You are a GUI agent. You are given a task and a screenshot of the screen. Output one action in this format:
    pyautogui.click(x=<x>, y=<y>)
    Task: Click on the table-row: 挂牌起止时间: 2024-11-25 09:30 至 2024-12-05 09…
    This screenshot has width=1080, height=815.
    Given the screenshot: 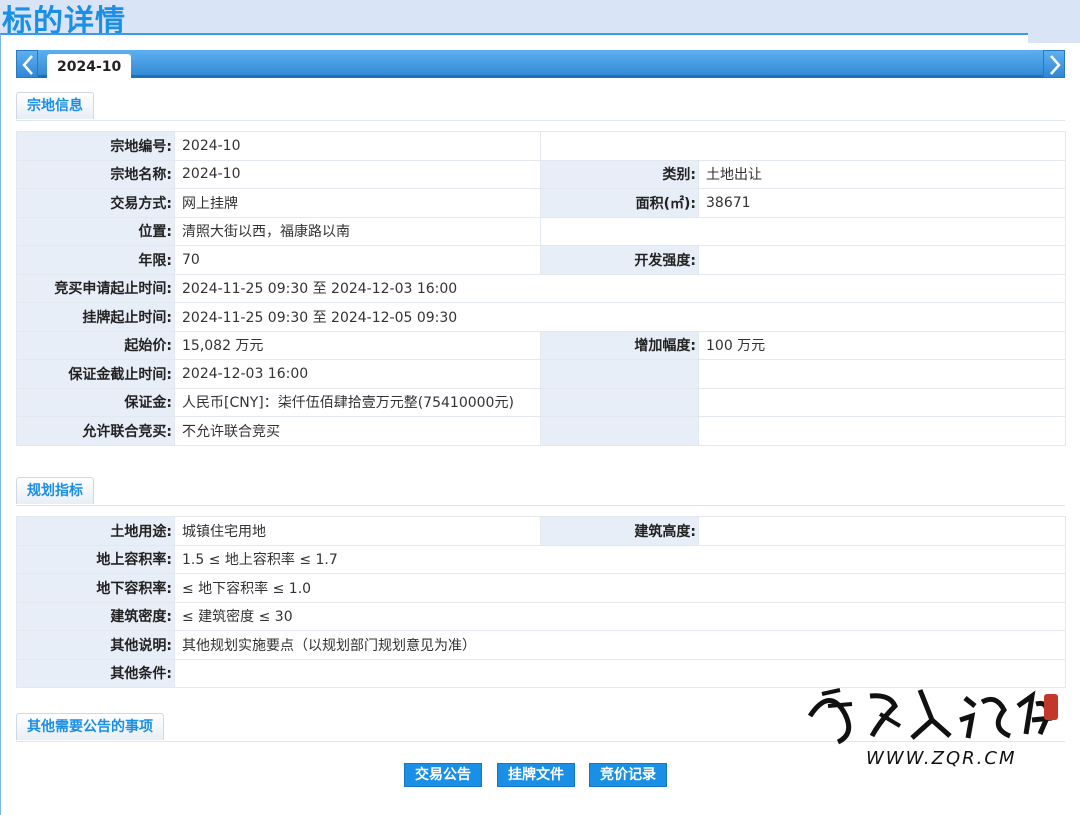 What is the action you would take?
    pyautogui.click(x=541, y=317)
    